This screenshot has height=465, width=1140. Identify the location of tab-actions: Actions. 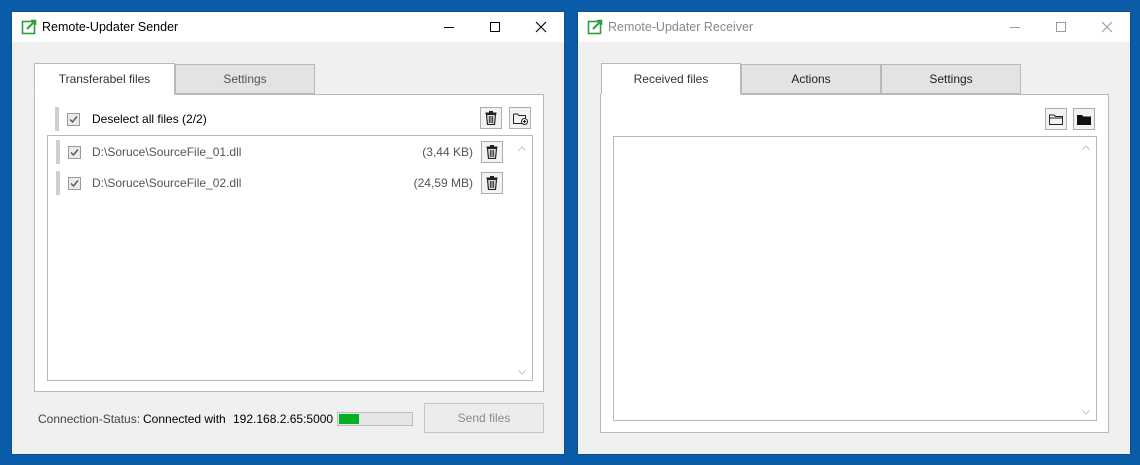
(811, 79).